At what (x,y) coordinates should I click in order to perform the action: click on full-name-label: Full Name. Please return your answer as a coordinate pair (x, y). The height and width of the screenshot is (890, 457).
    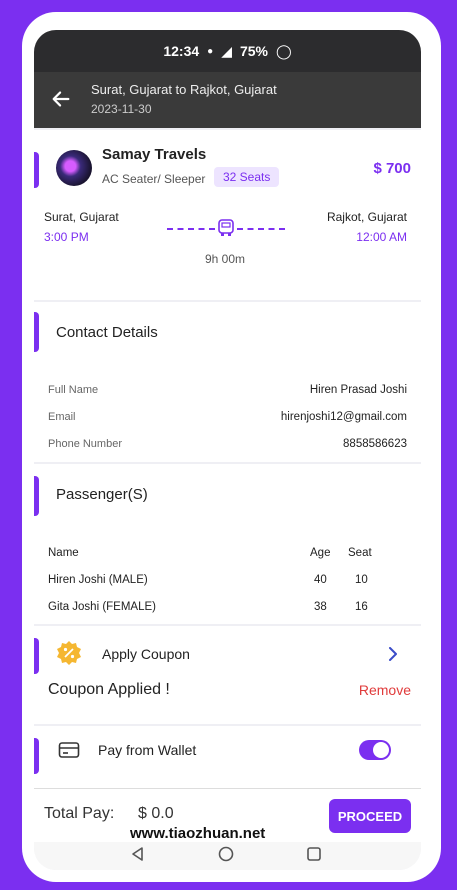
    Looking at the image, I should click on (73, 390).